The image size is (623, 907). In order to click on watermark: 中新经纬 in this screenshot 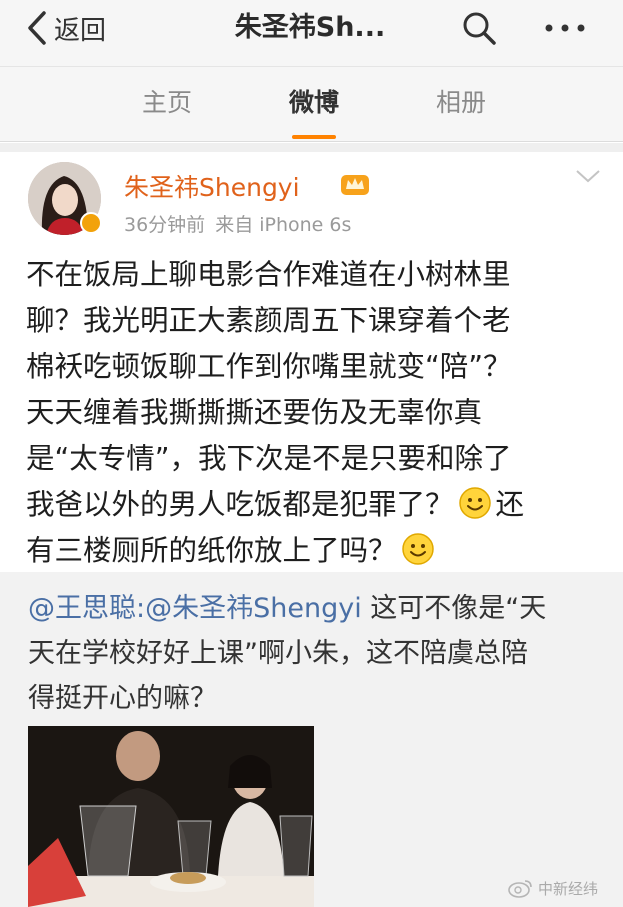, I will do `click(553, 888)`.